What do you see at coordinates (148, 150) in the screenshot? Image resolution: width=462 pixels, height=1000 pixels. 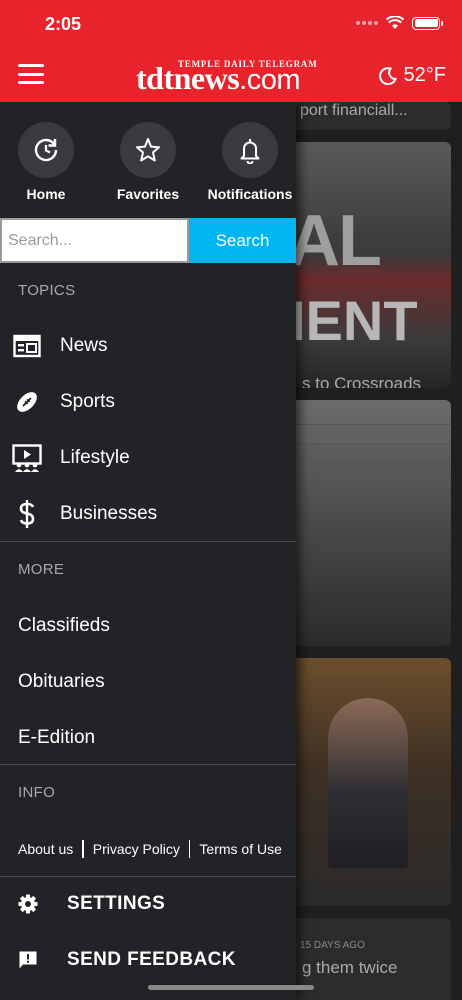 I see `star-icon` at bounding box center [148, 150].